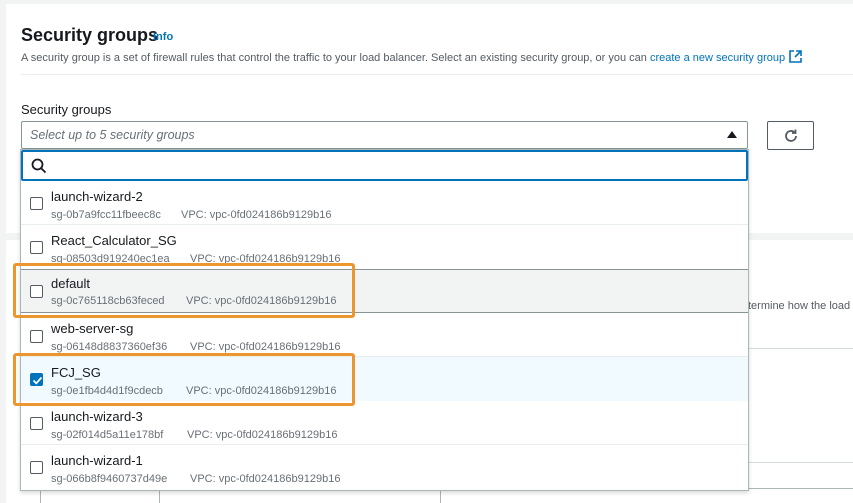 This screenshot has height=503, width=853. I want to click on search-box, so click(384, 165).